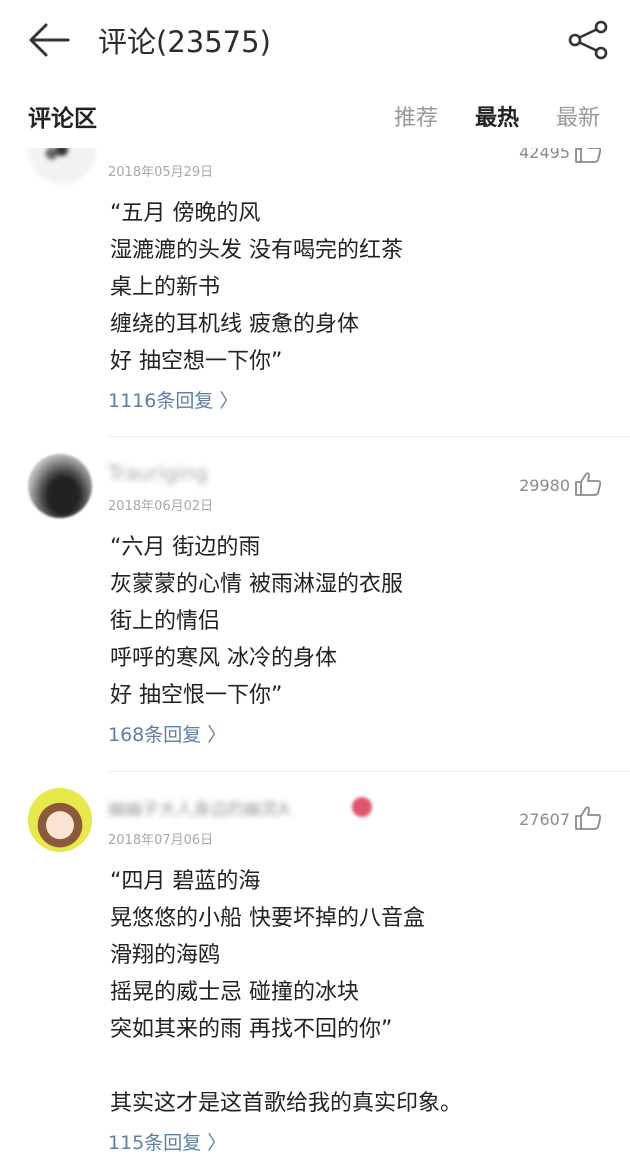 This screenshot has height=1172, width=630. What do you see at coordinates (286, 1066) in the screenshot?
I see `comment-line` at bounding box center [286, 1066].